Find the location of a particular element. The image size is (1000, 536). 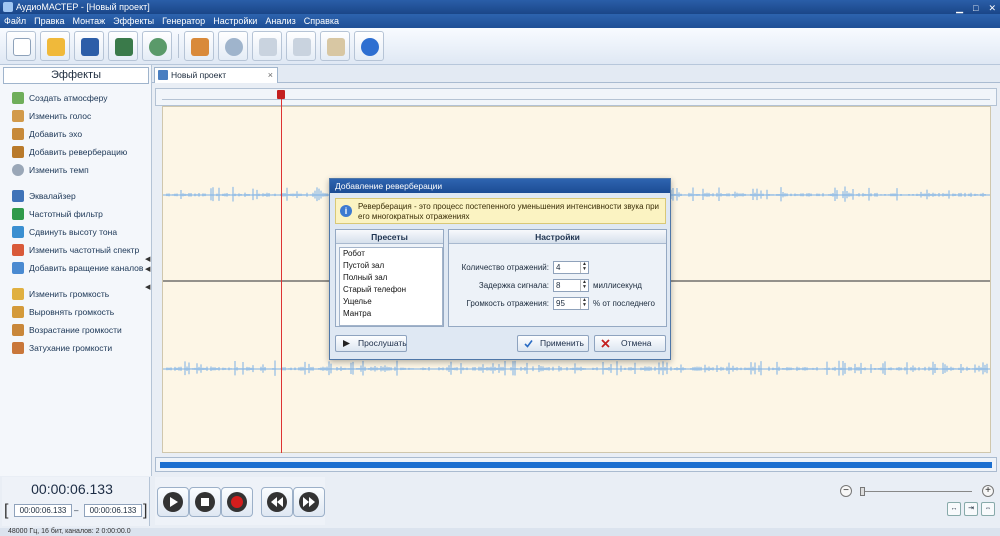

delay-label: Задержка сигнала: is located at coordinates (513, 285).